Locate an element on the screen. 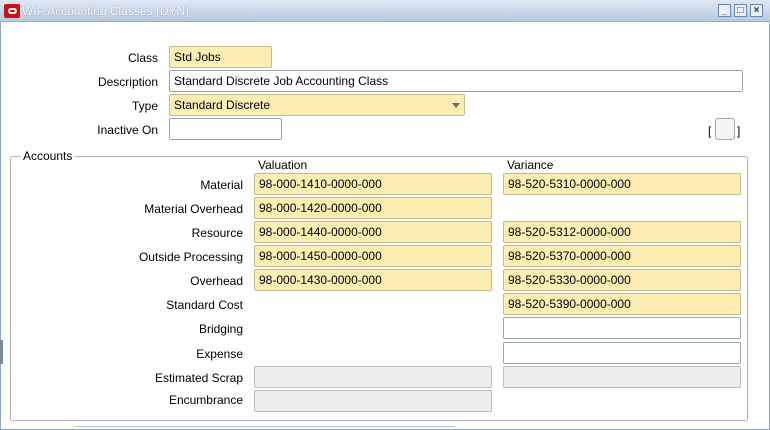 Image resolution: width=770 pixels, height=430 pixels. description-field: Standard Discrete Job Accounting Class is located at coordinates (456, 81).